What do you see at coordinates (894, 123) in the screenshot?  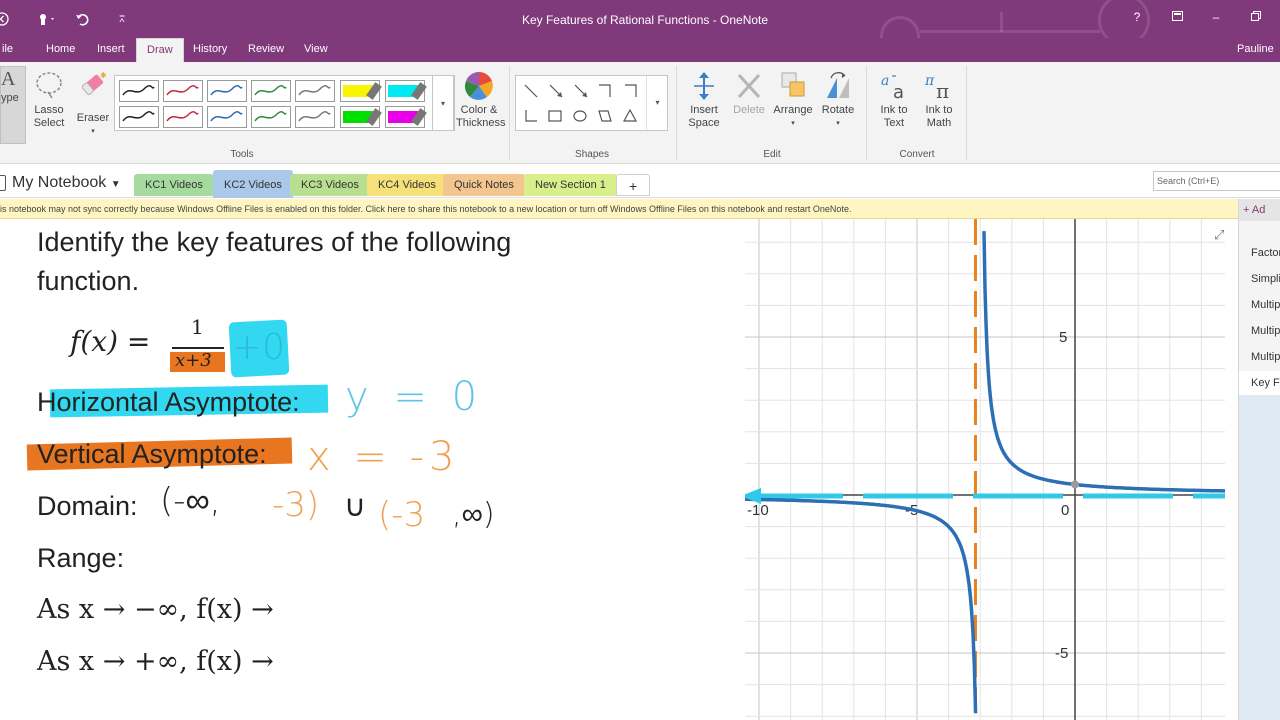 I see `ink-to-text-label-2: Text` at bounding box center [894, 123].